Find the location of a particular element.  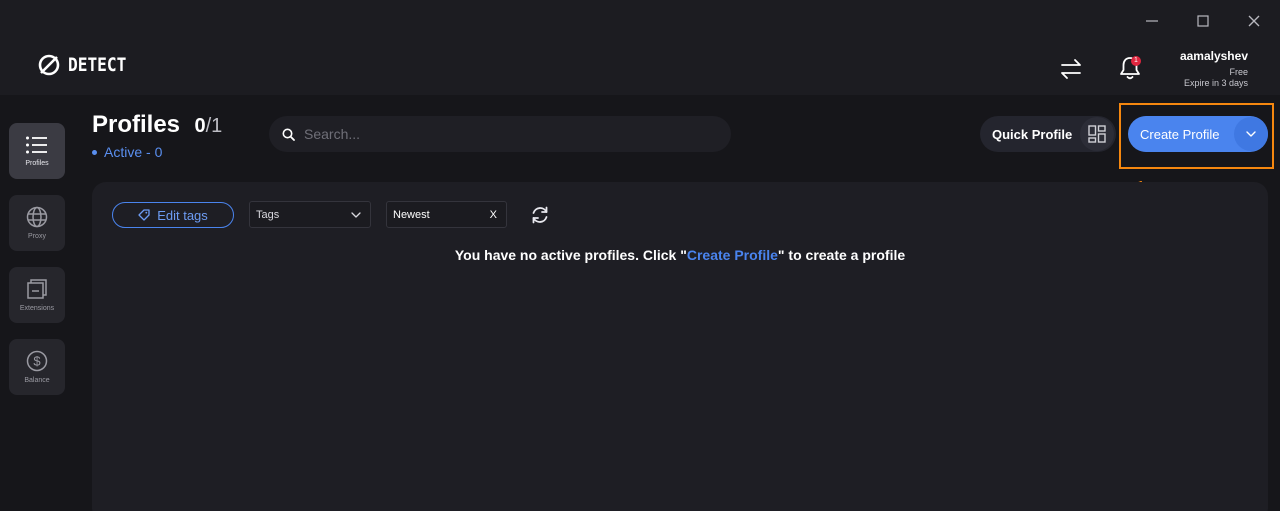

refresh-icon is located at coordinates (540, 215).